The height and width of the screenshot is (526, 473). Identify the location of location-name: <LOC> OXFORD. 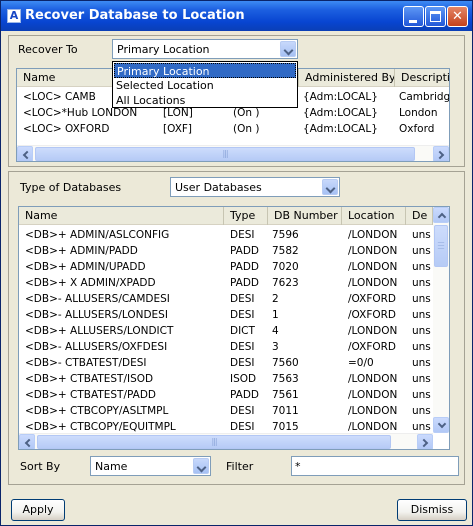
(66, 129).